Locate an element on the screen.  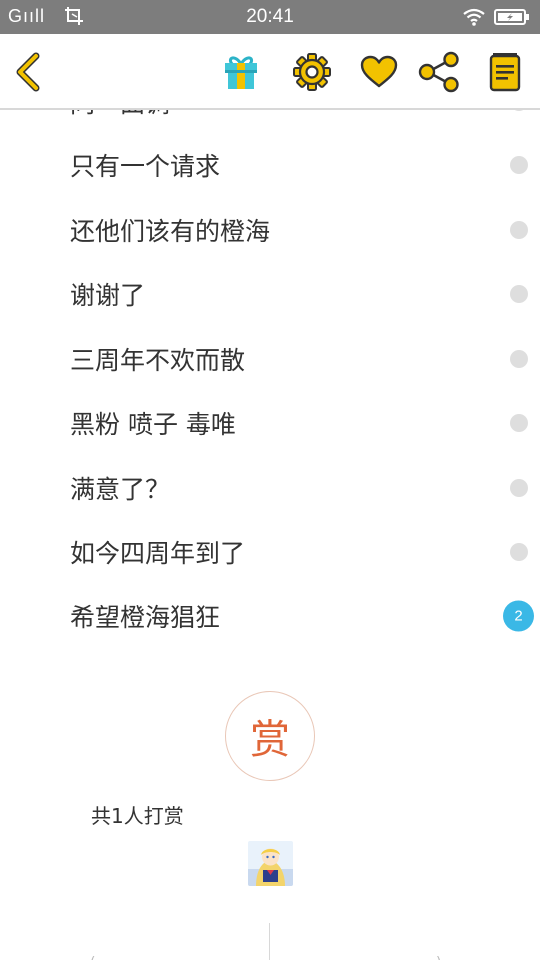
back-chevron-icon is located at coordinates (28, 72).